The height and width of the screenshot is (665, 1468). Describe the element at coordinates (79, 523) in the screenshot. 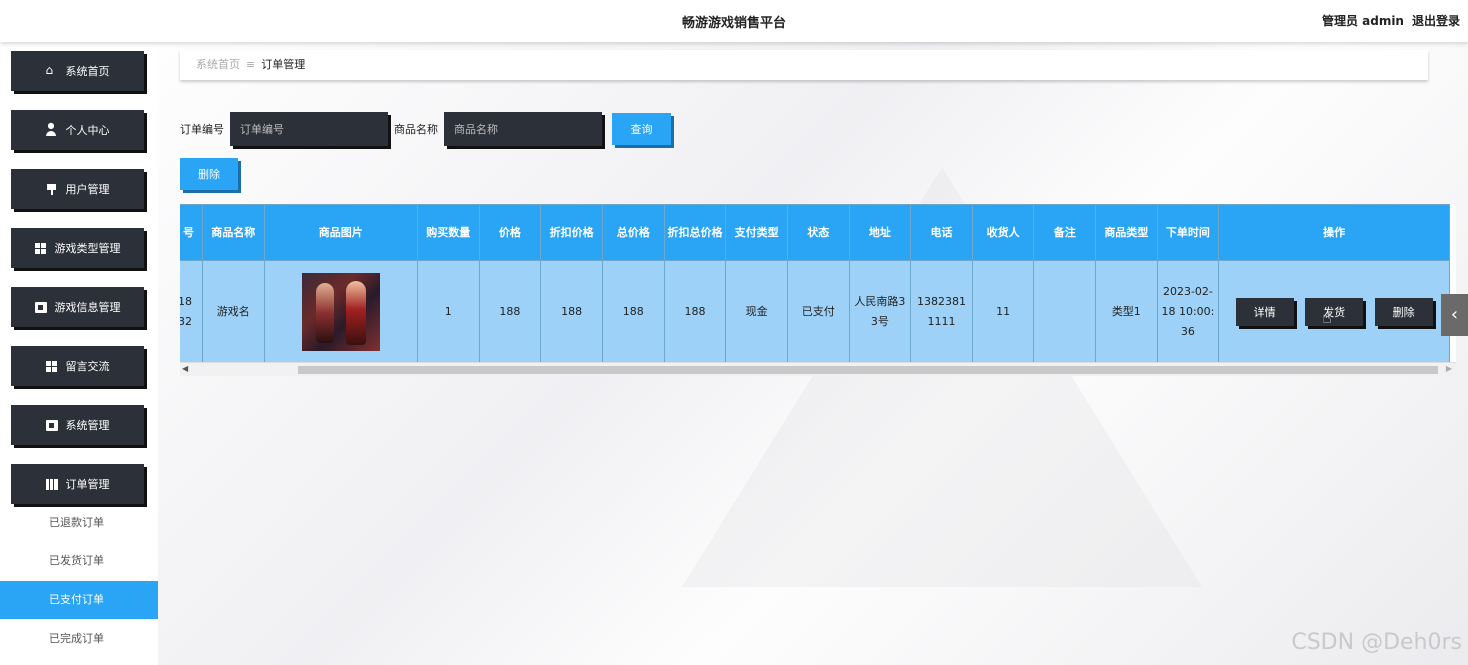

I see `submenu-refunded-orders: 已退款订单` at that location.